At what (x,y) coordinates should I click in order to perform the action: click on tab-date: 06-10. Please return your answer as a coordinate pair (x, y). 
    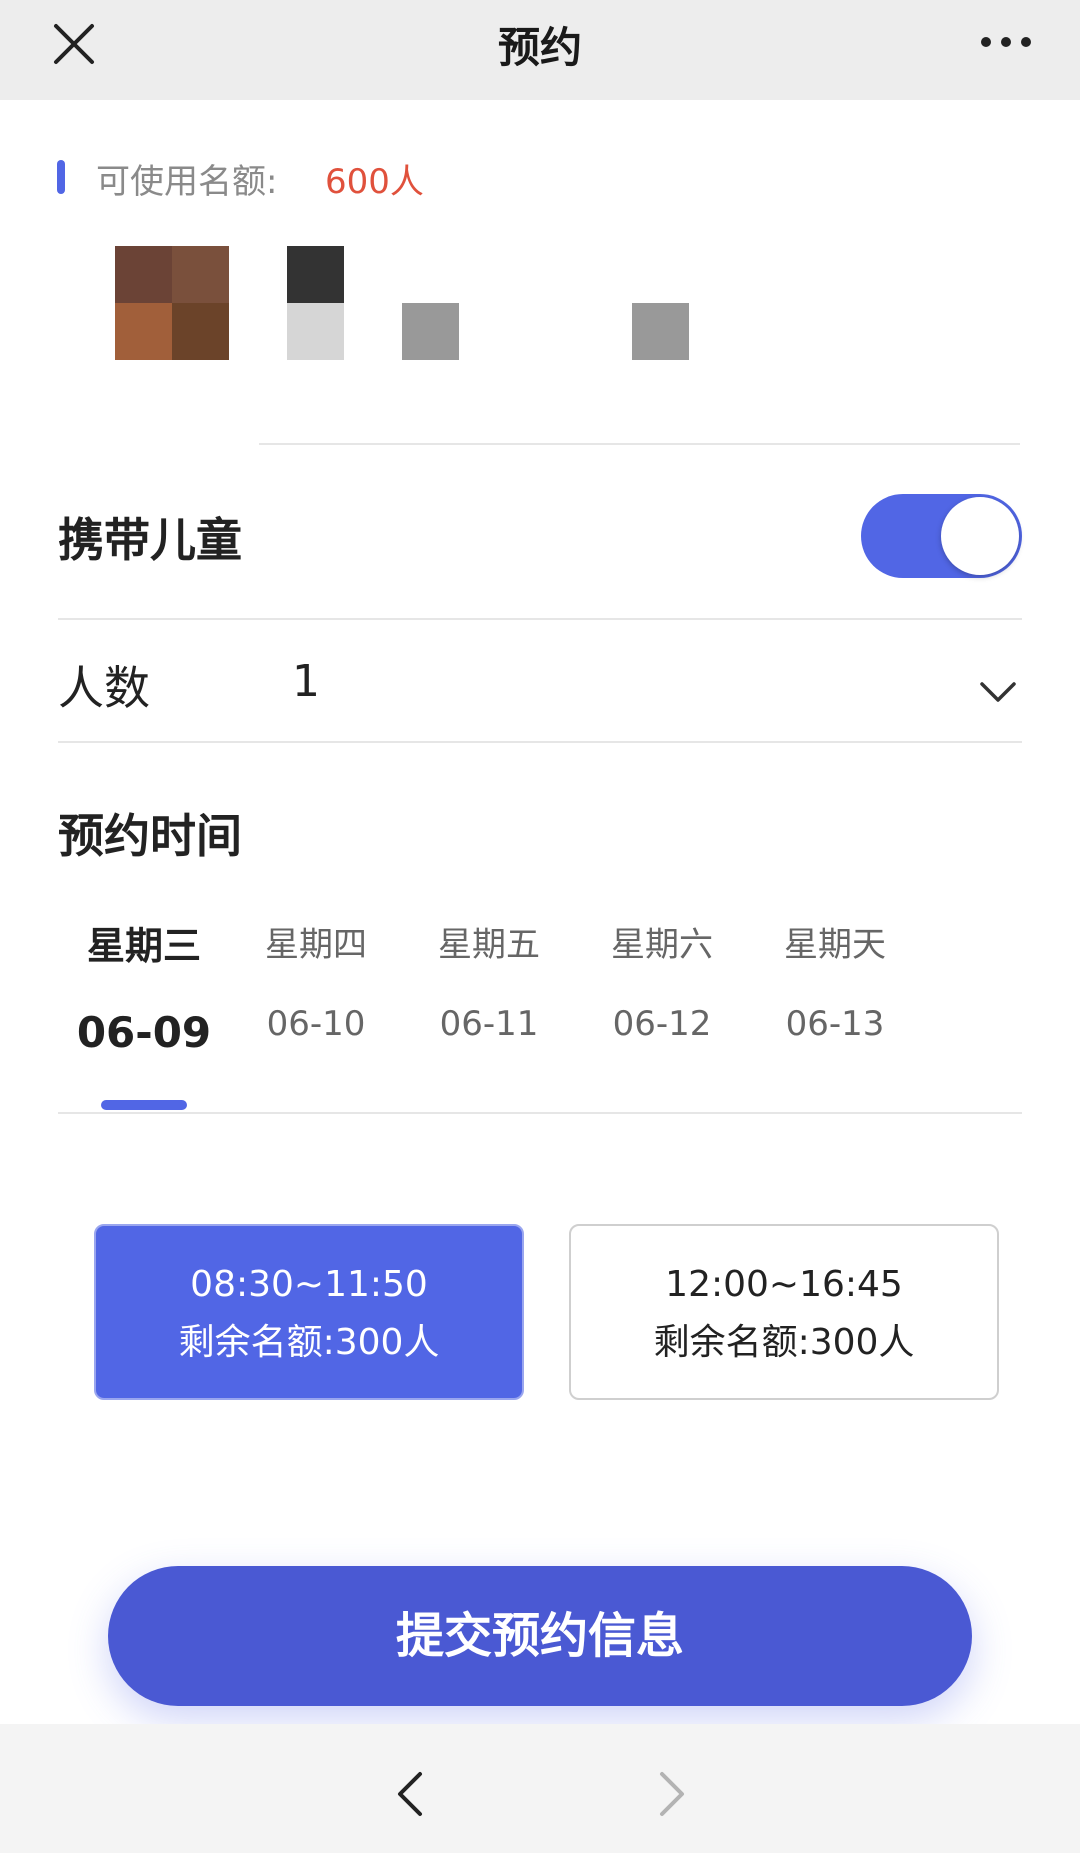
    Looking at the image, I should click on (316, 1024).